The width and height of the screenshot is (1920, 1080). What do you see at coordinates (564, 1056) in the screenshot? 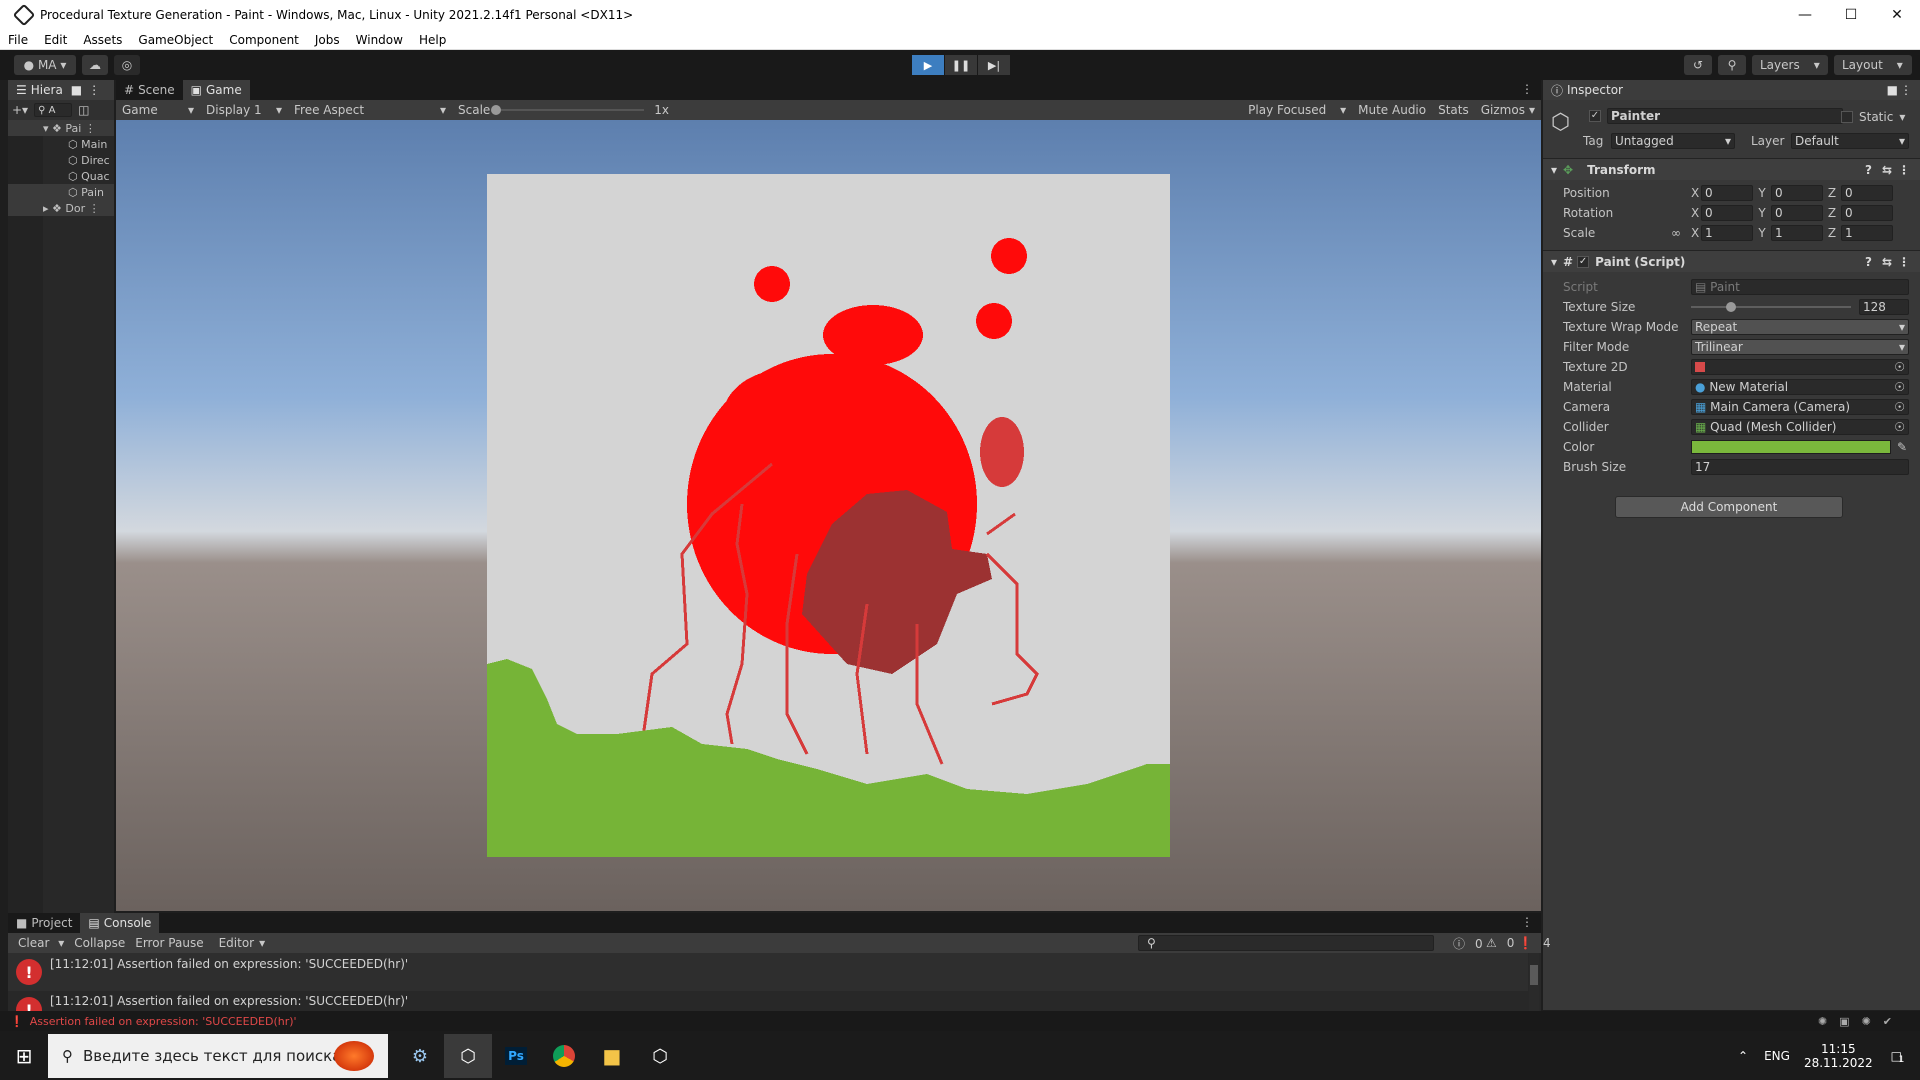
I see `taskbar-chrome` at bounding box center [564, 1056].